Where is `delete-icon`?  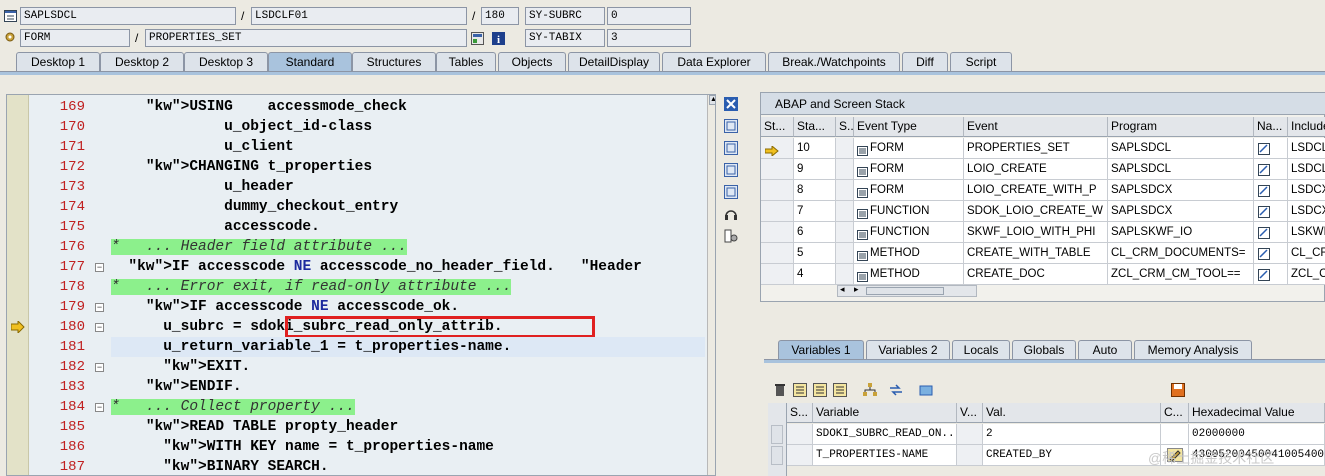 delete-icon is located at coordinates (780, 390).